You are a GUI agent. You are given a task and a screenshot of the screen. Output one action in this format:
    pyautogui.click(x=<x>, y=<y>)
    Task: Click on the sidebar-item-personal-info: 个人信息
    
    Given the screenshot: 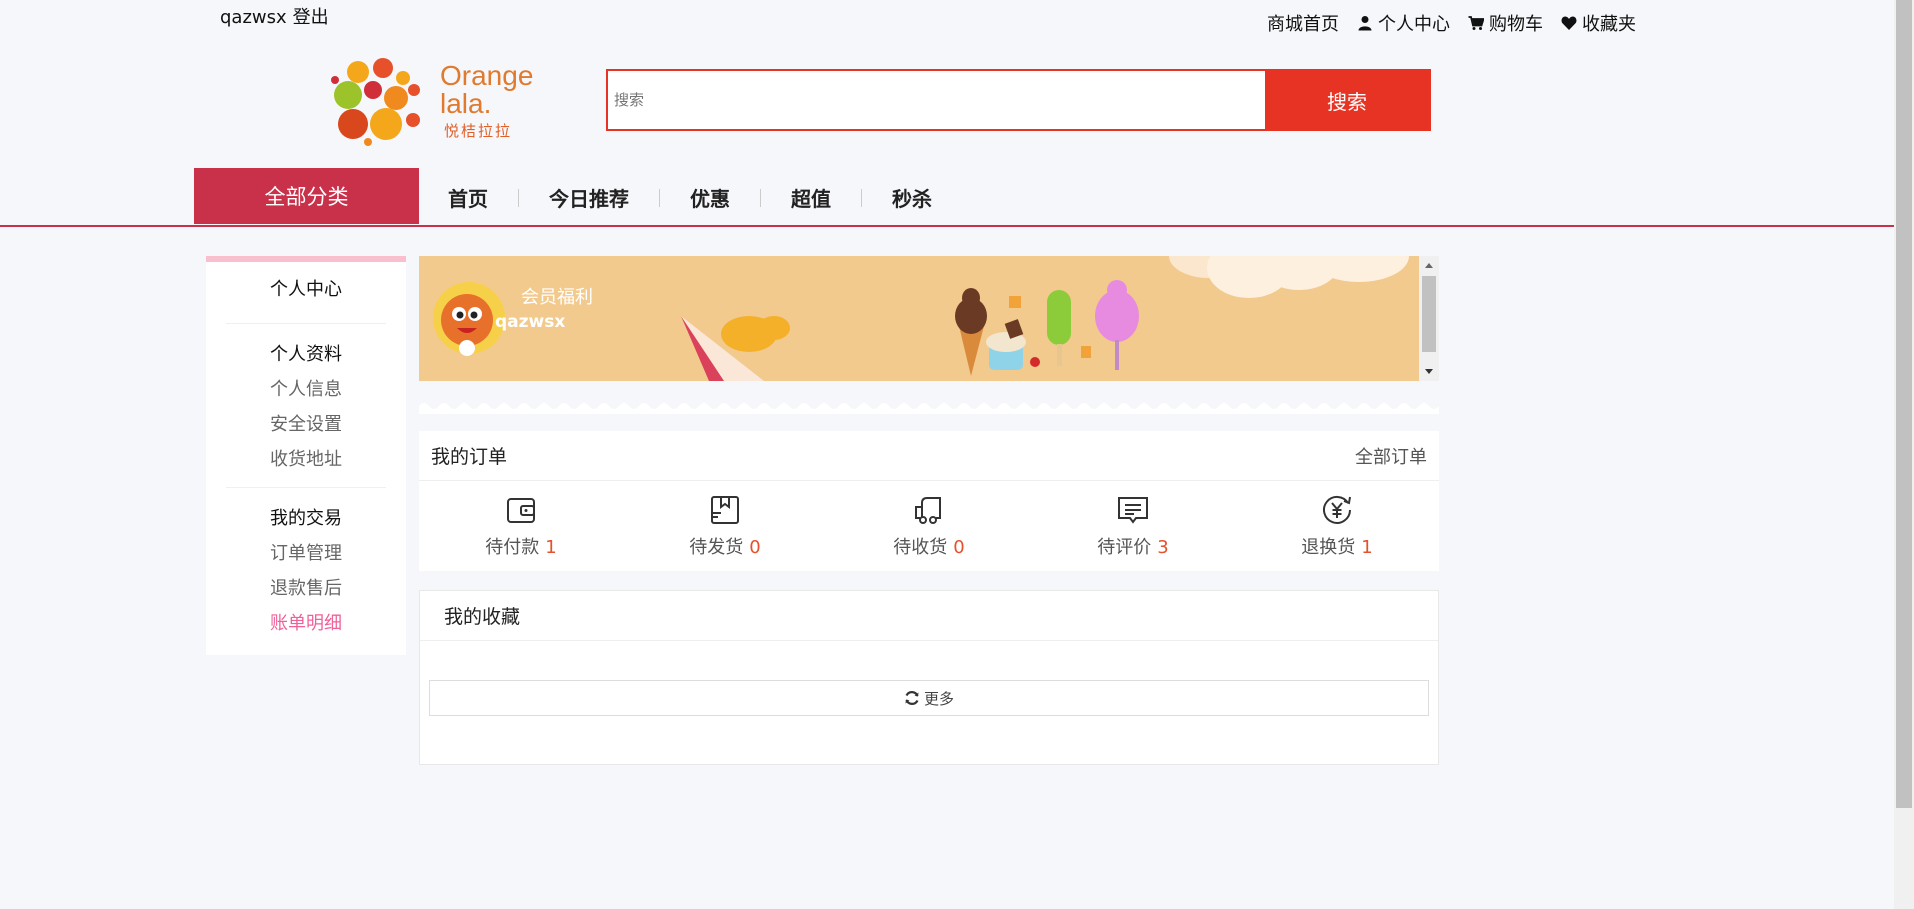 What is the action you would take?
    pyautogui.click(x=306, y=389)
    